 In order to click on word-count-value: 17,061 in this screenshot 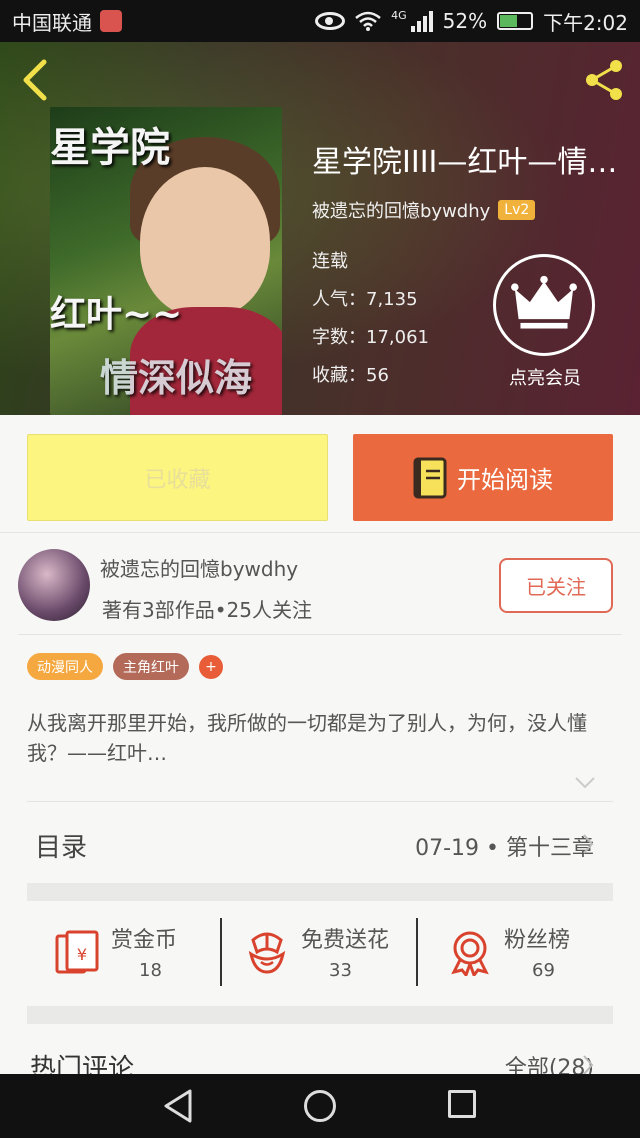, I will do `click(397, 337)`.